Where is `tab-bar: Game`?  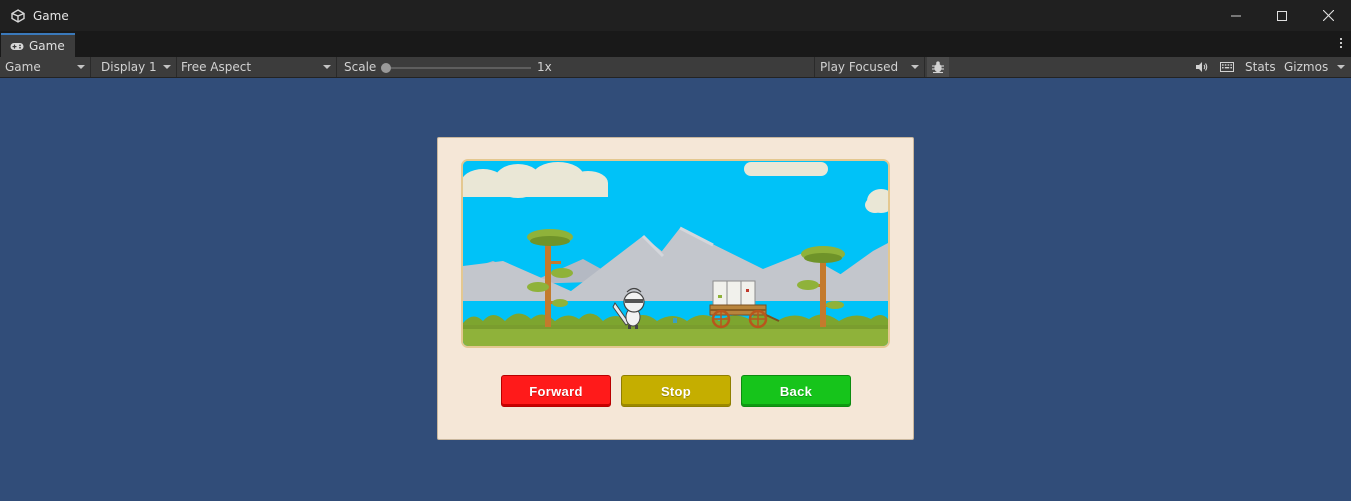 tab-bar: Game is located at coordinates (675, 44).